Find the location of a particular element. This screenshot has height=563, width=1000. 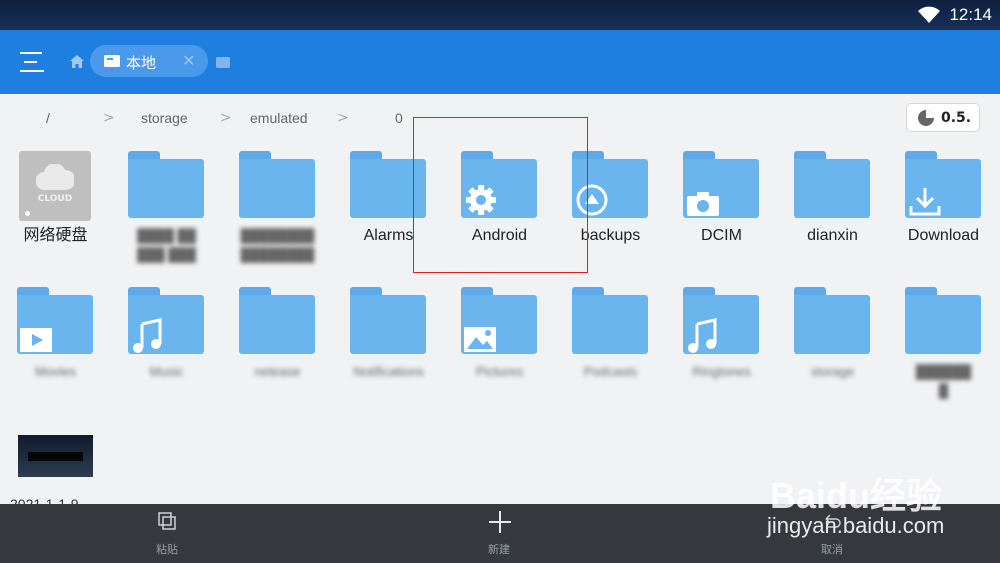

cancel-label: 取消 is located at coordinates (832, 549).